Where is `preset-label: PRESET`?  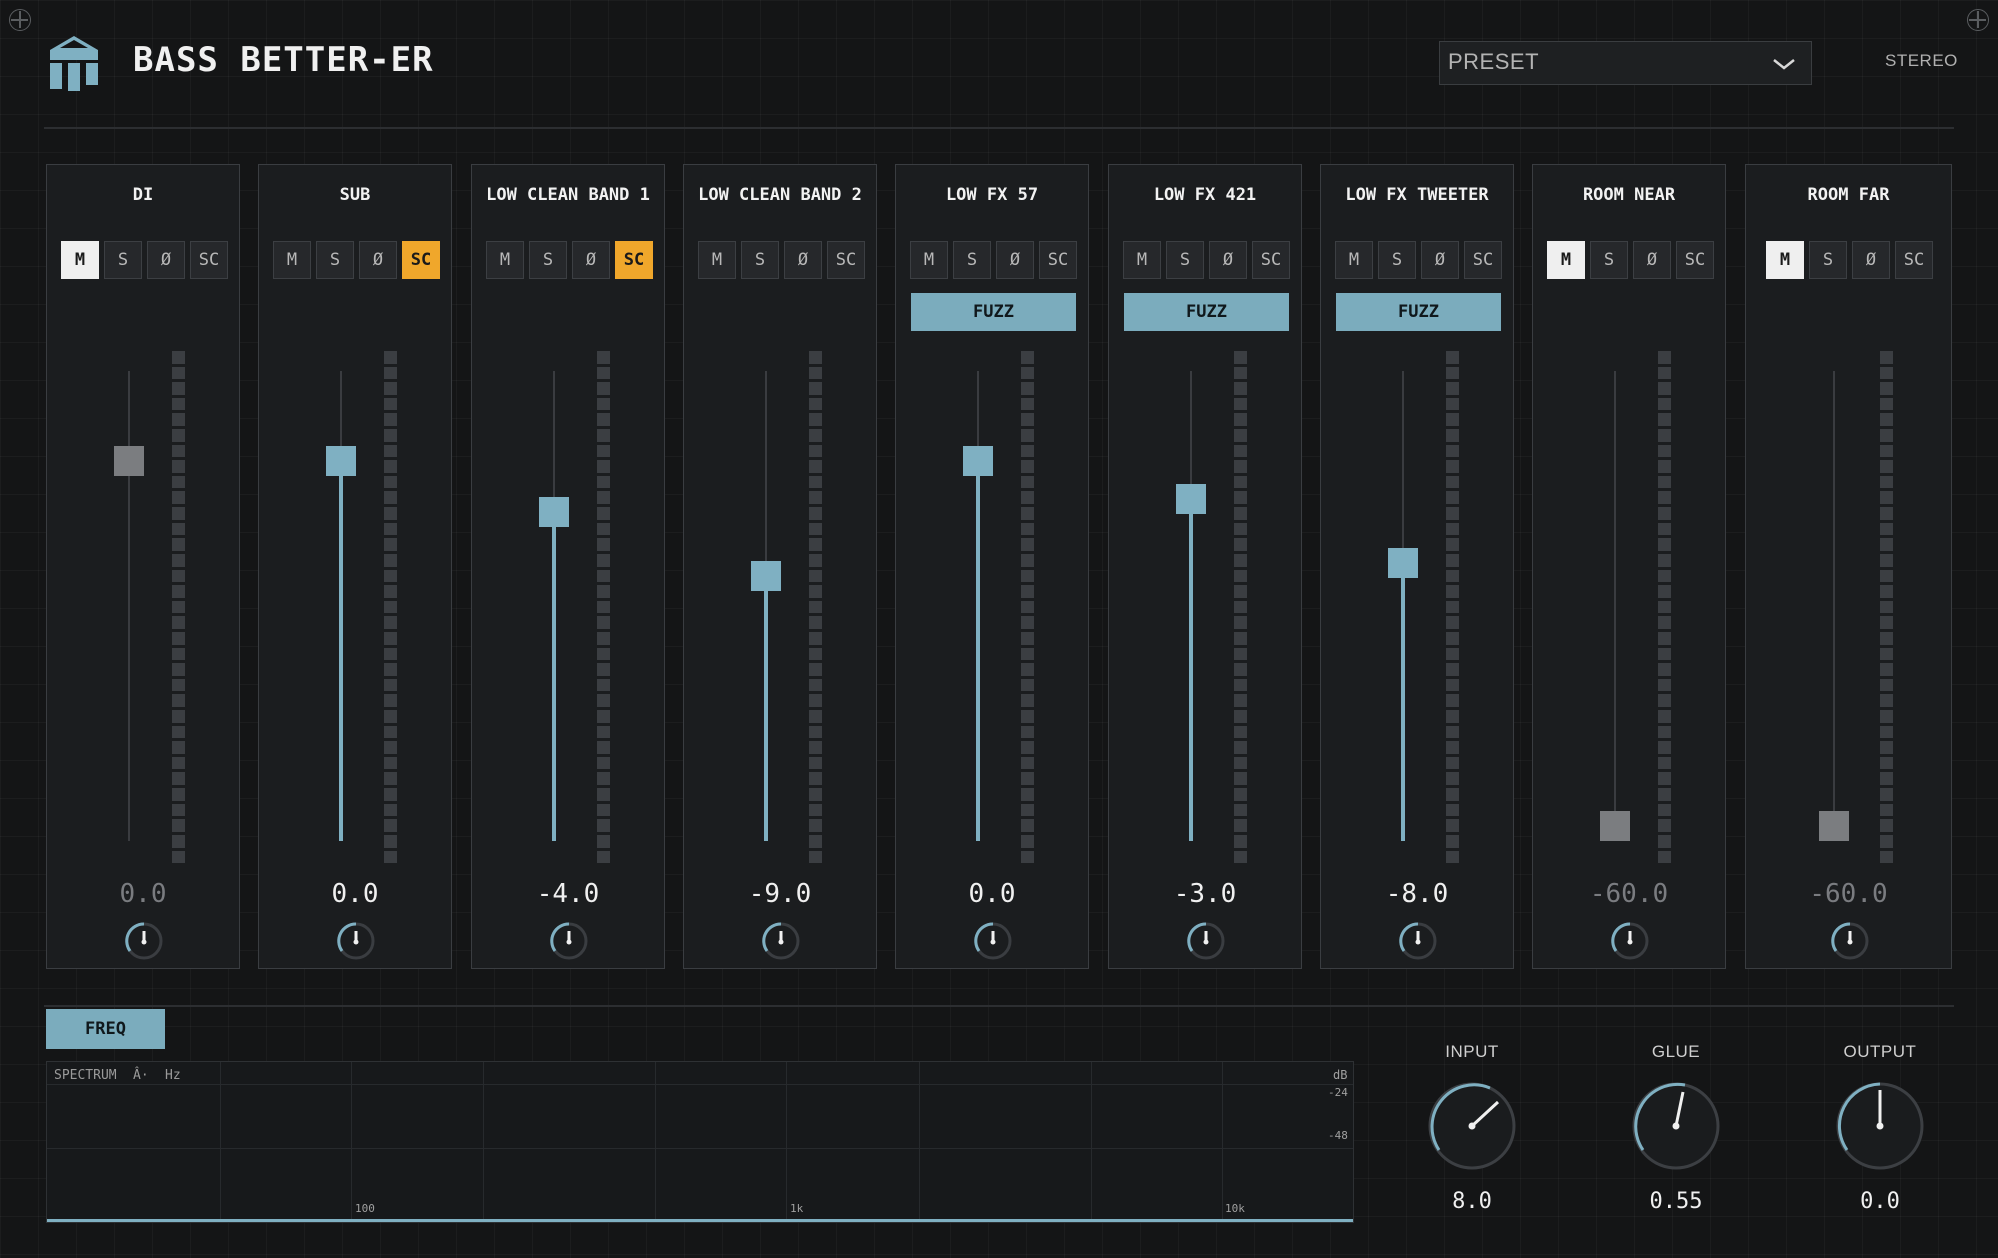
preset-label: PRESET is located at coordinates (1494, 61).